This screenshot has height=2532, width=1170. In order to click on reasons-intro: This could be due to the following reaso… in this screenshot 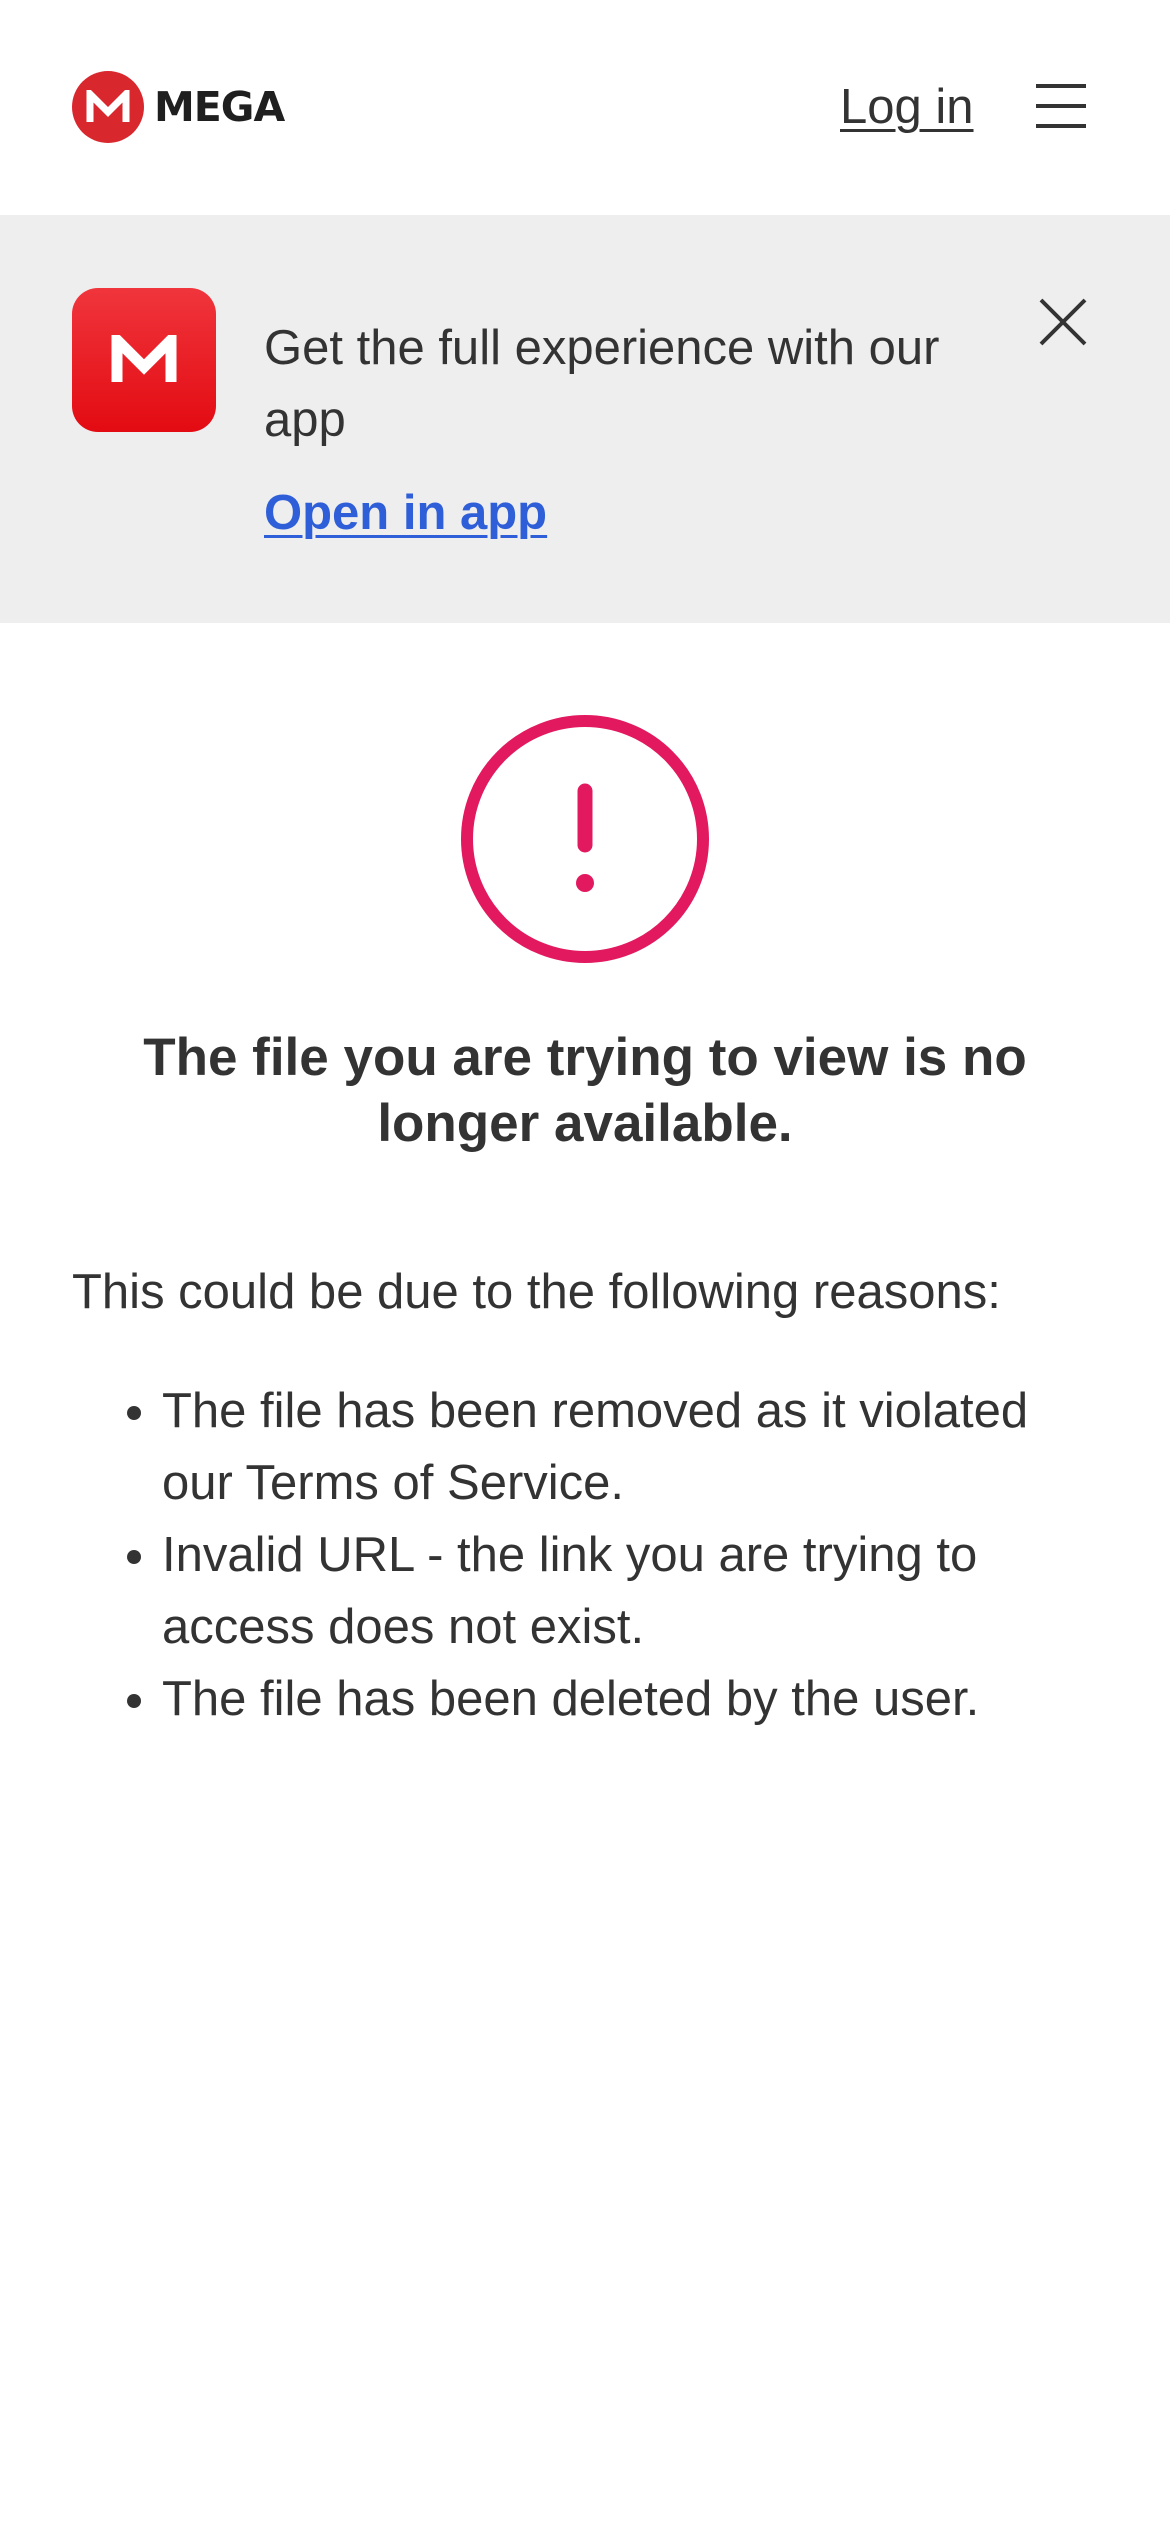, I will do `click(536, 1292)`.